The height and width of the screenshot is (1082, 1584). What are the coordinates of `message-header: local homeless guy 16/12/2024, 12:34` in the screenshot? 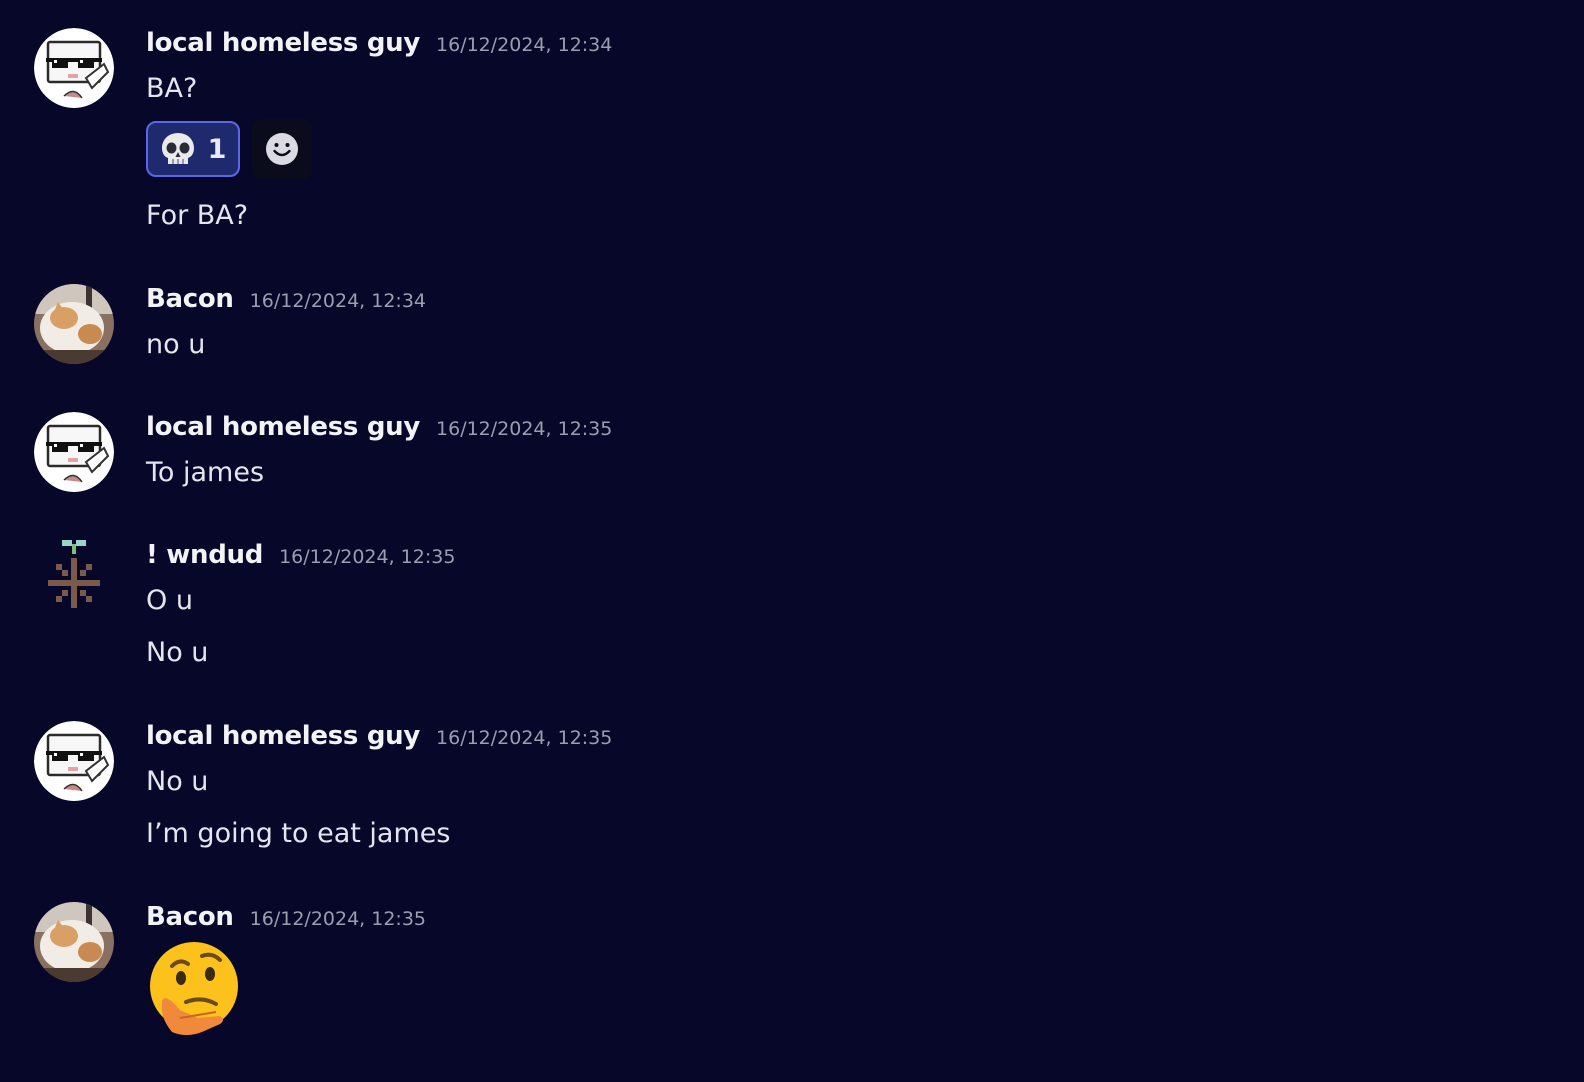 It's located at (379, 46).